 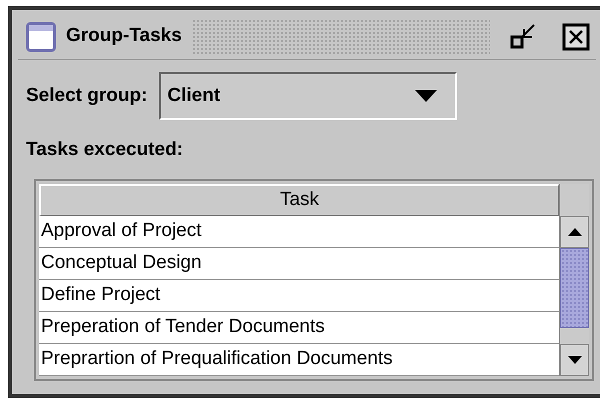 I want to click on window-icon, so click(x=41, y=37).